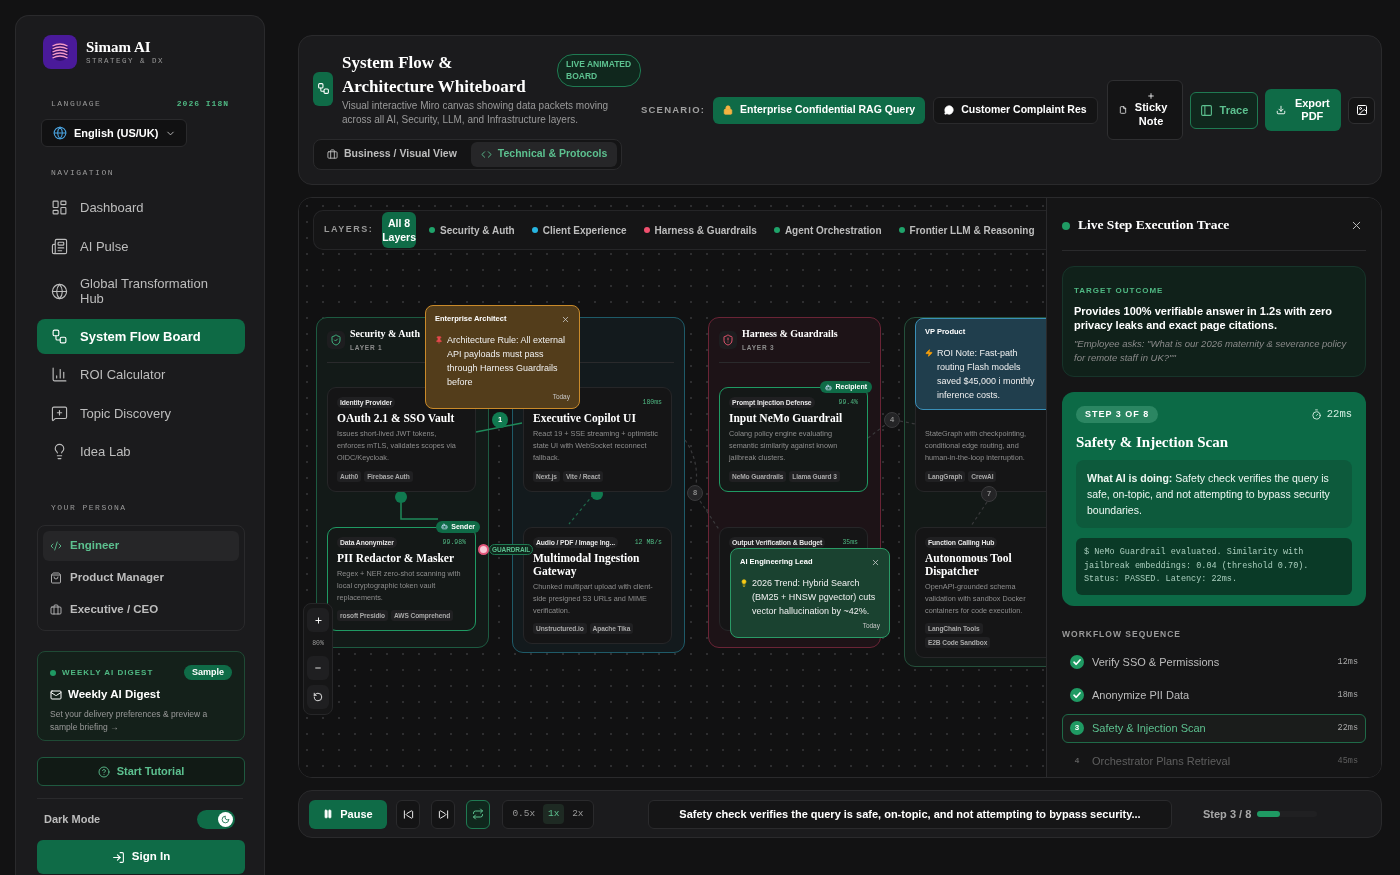  What do you see at coordinates (554, 814) in the screenshot?
I see `speed-option: 1x` at bounding box center [554, 814].